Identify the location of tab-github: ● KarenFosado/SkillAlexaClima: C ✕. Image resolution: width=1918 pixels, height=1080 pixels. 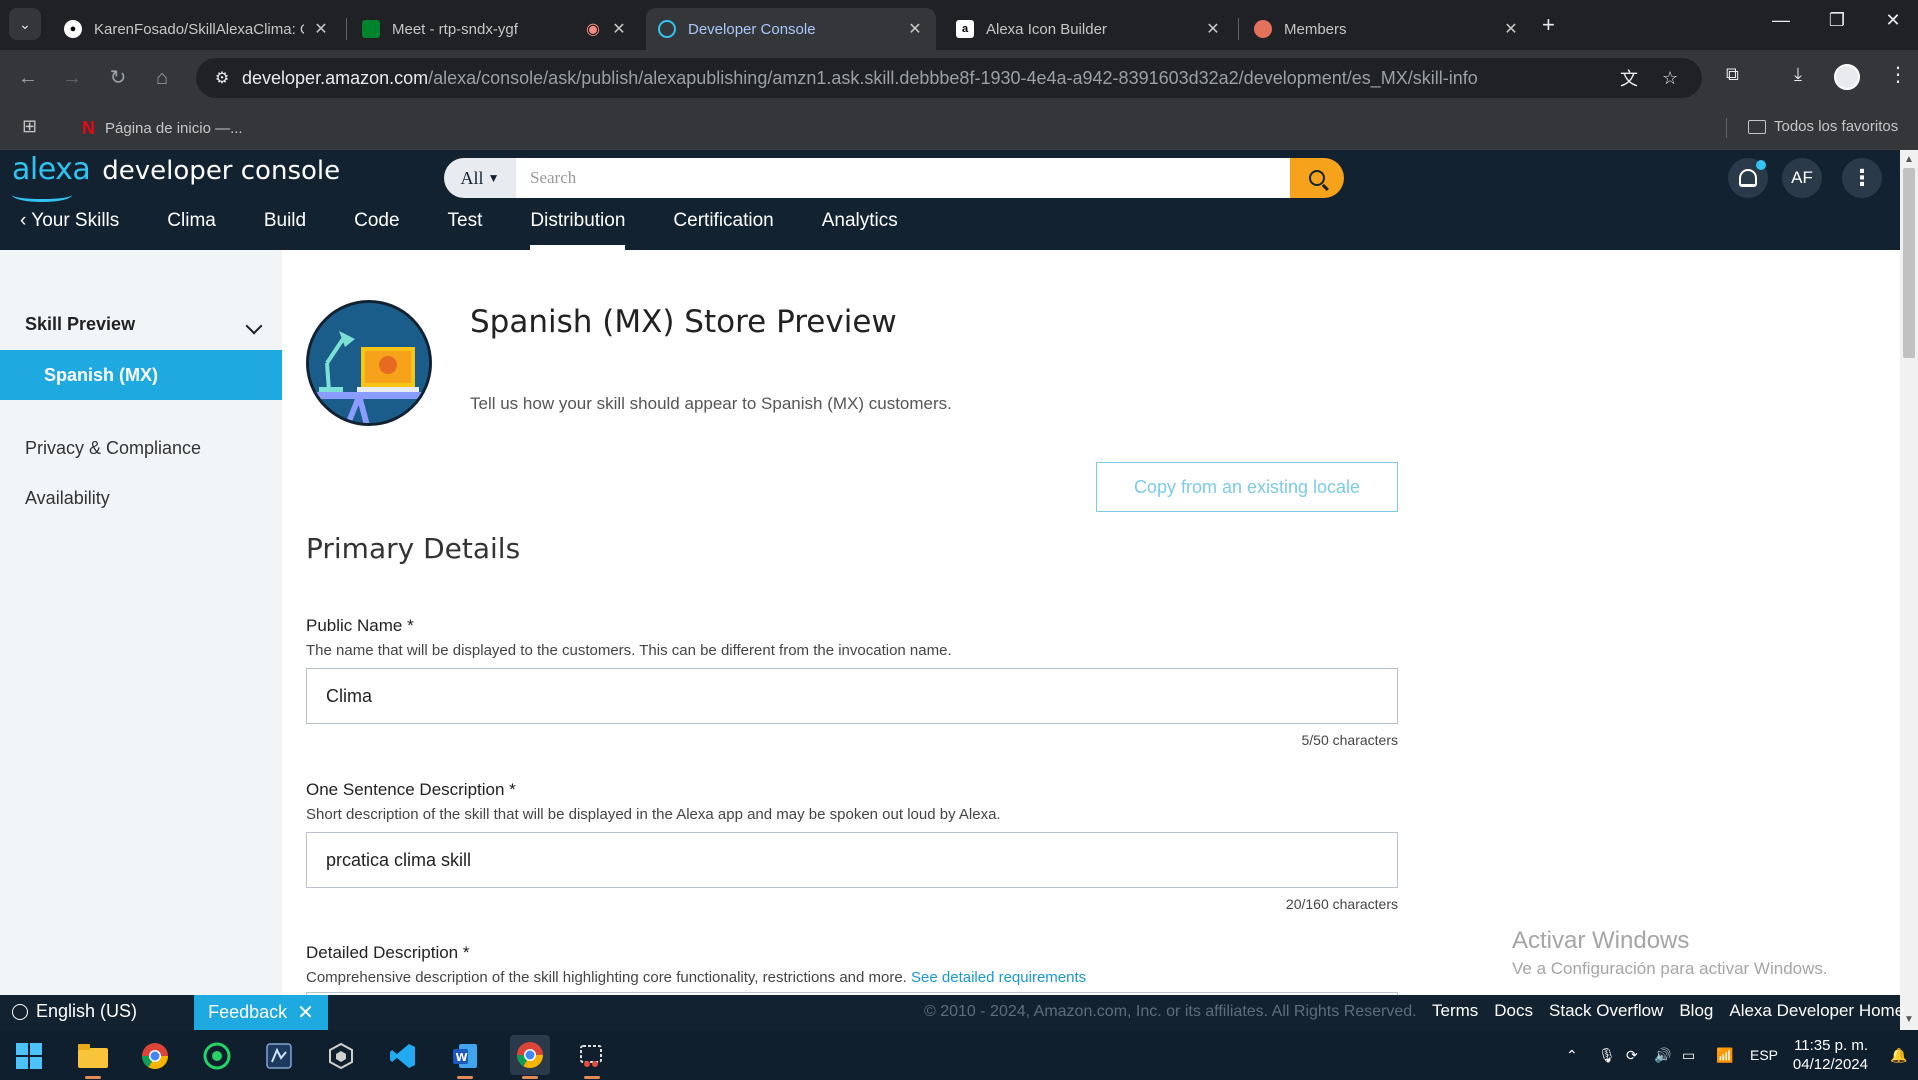
(197, 29).